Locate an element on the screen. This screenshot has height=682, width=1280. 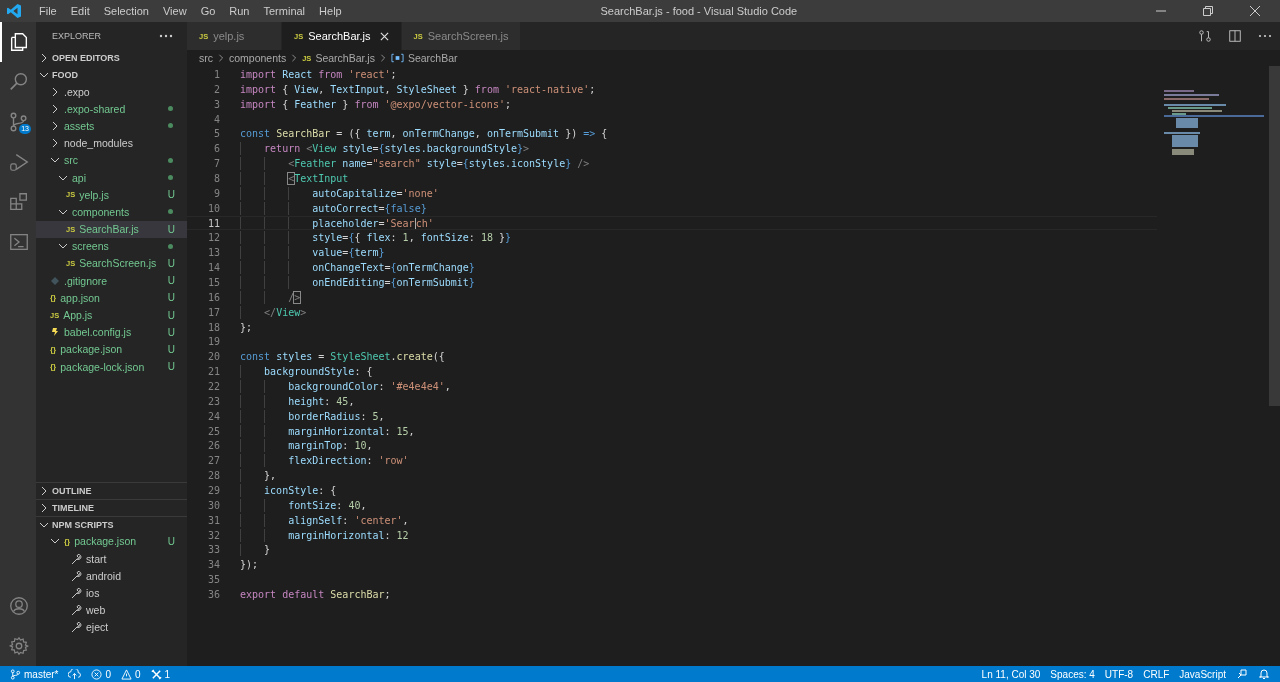
line-number: 23 is located at coordinates (213, 401).